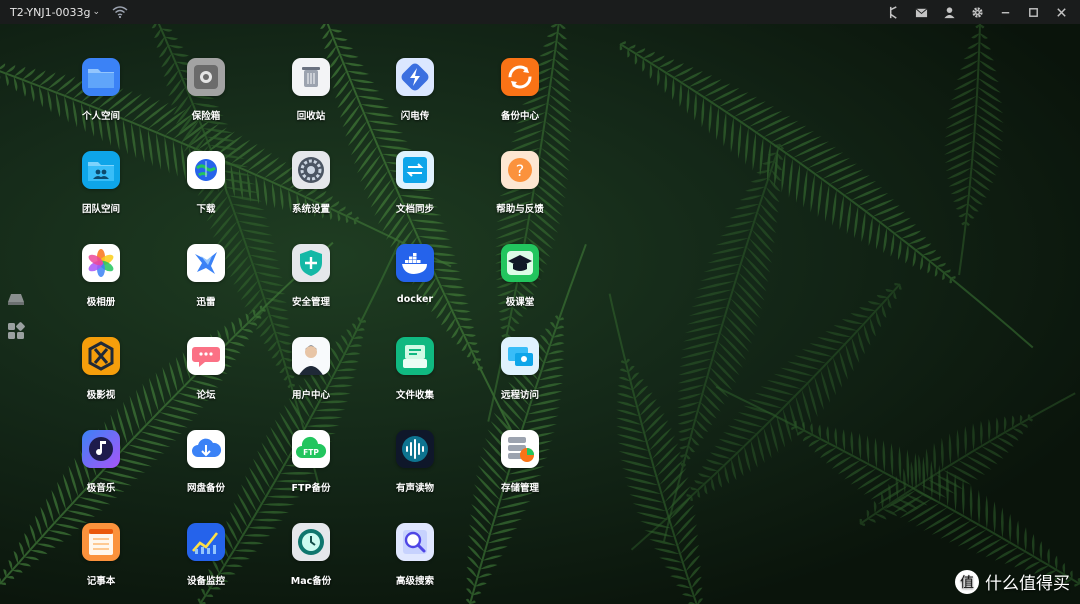  What do you see at coordinates (311, 581) in the screenshot?
I see `app-label: Mac备份` at bounding box center [311, 581].